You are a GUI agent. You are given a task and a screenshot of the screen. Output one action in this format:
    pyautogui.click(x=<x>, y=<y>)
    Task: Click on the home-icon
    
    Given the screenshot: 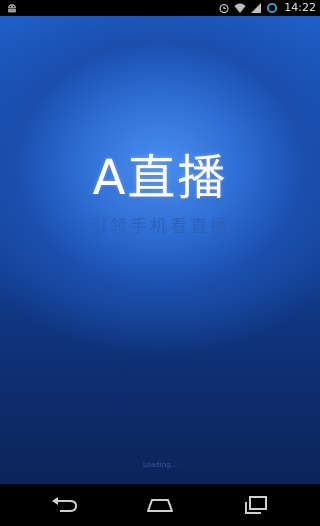 What is the action you would take?
    pyautogui.click(x=160, y=505)
    